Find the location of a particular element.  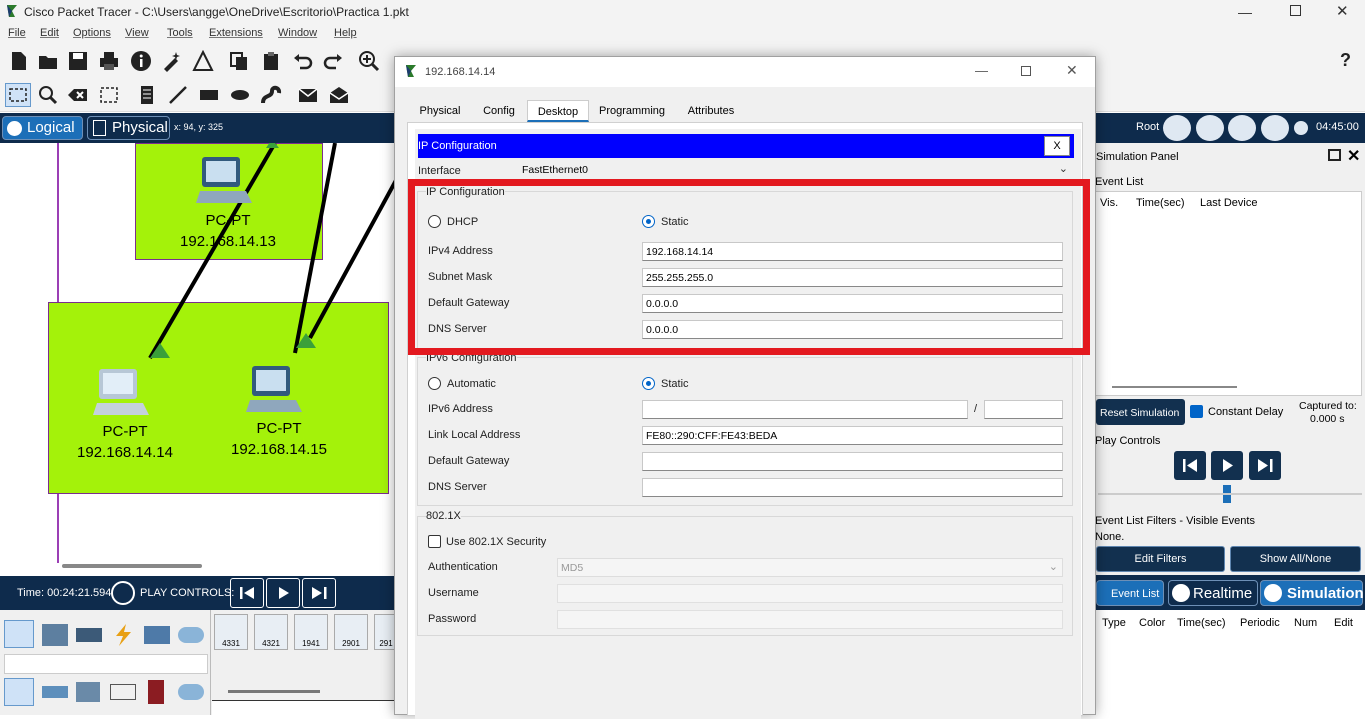

misc-icon is located at coordinates (157, 635).